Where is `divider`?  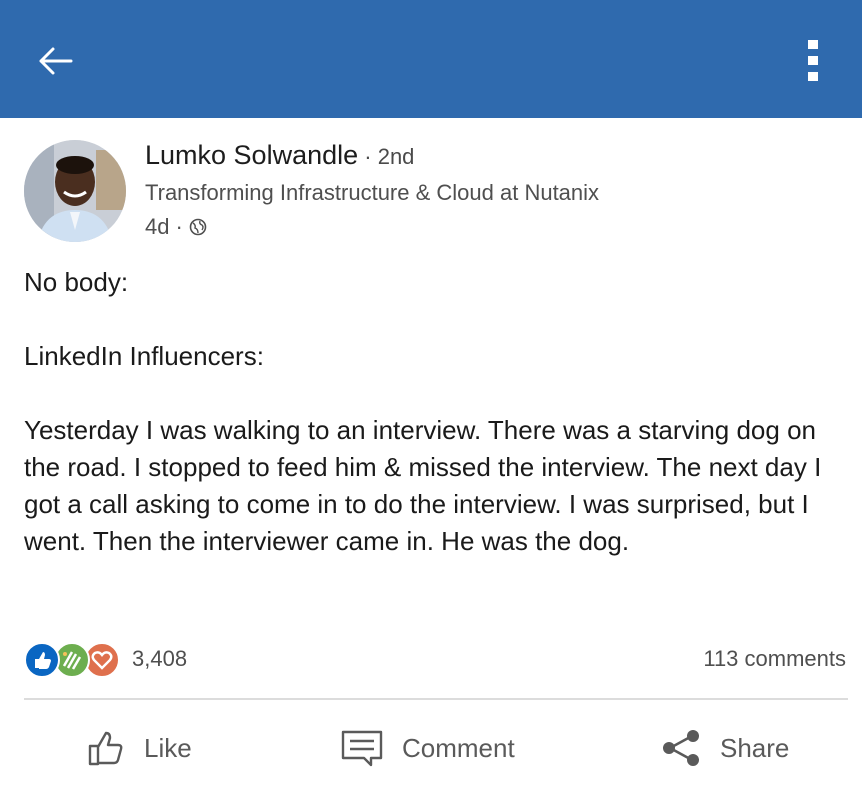 divider is located at coordinates (436, 699).